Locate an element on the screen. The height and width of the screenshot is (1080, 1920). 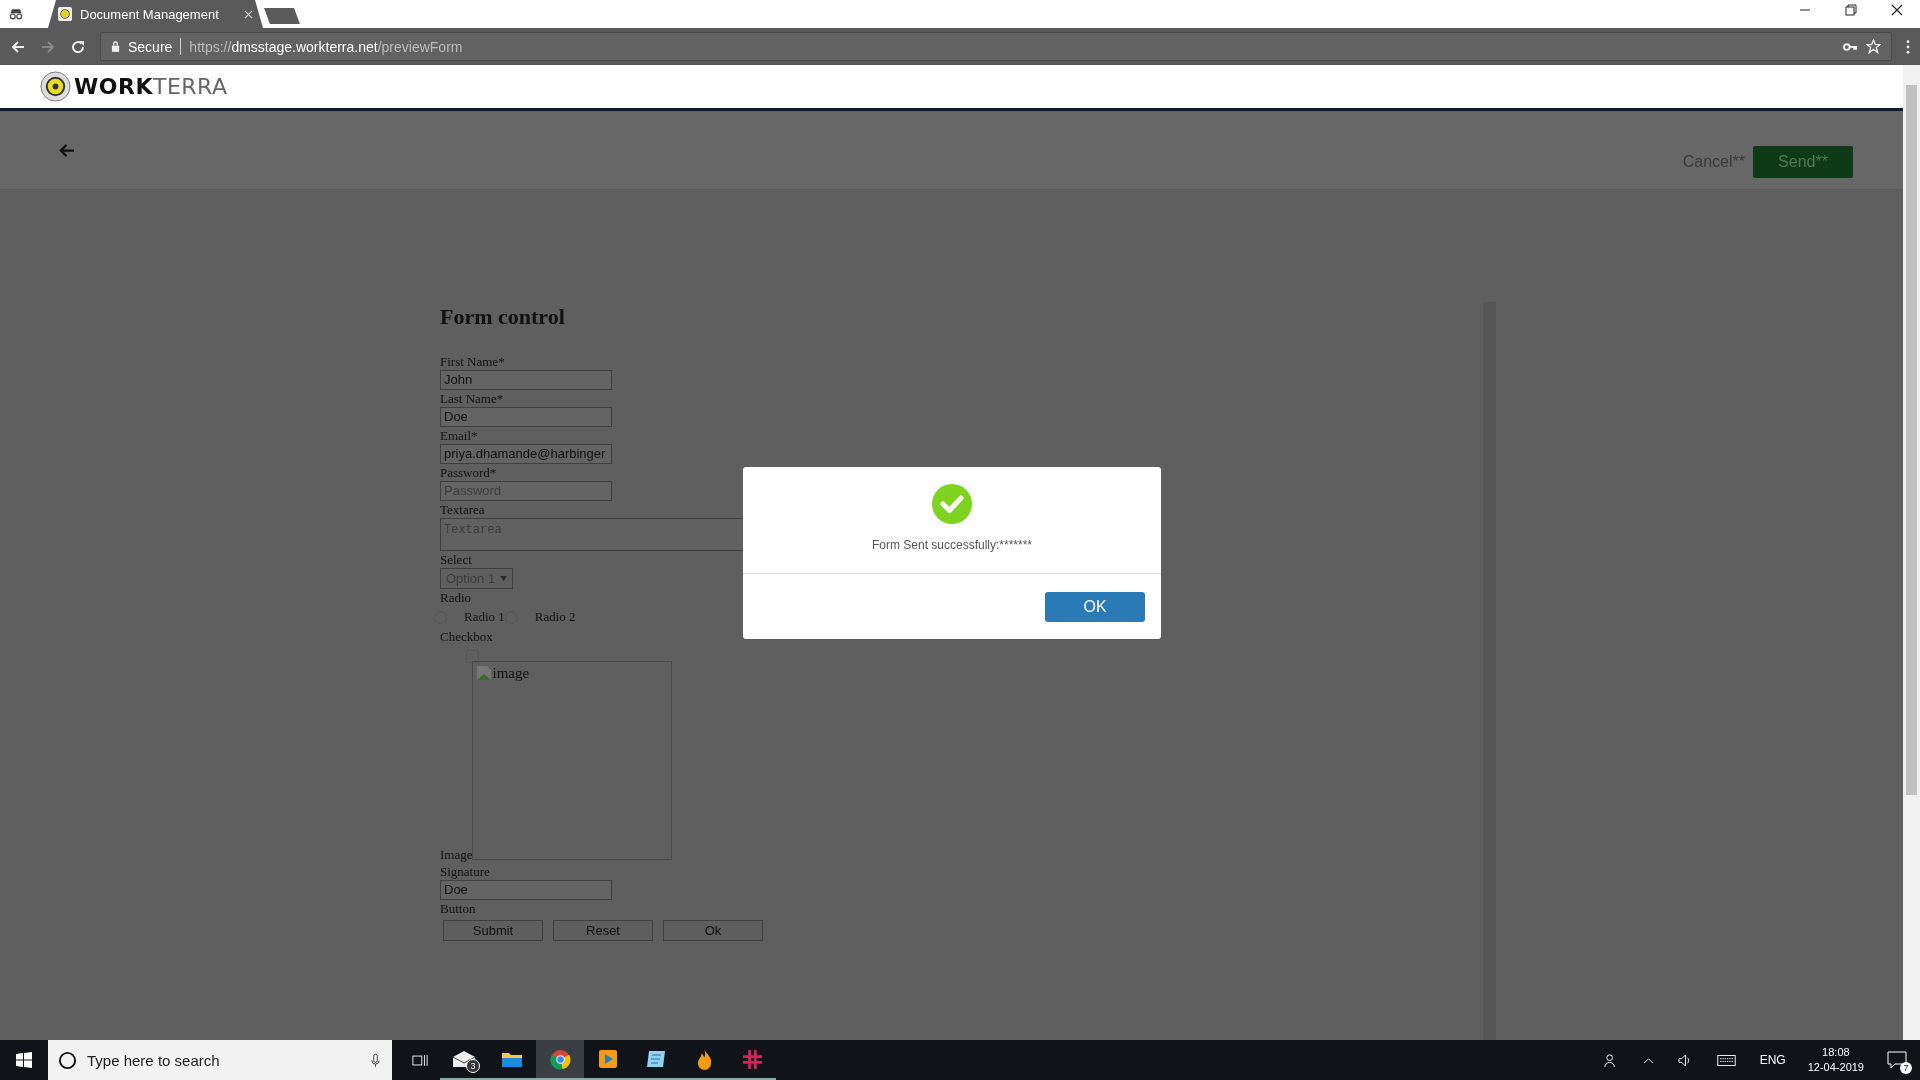
search-field: Type here to search is located at coordinates (220, 1060).